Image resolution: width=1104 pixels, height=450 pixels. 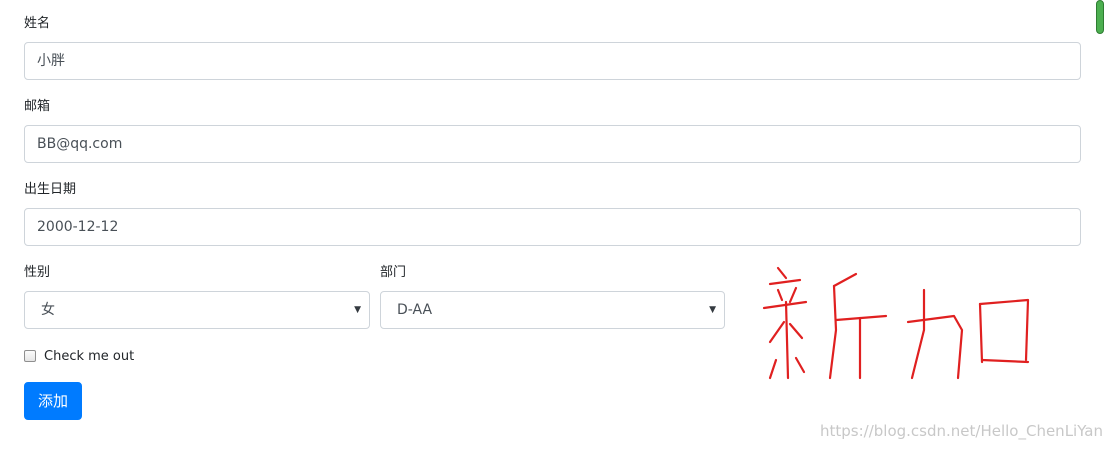 What do you see at coordinates (393, 272) in the screenshot?
I see `department-label: 部门` at bounding box center [393, 272].